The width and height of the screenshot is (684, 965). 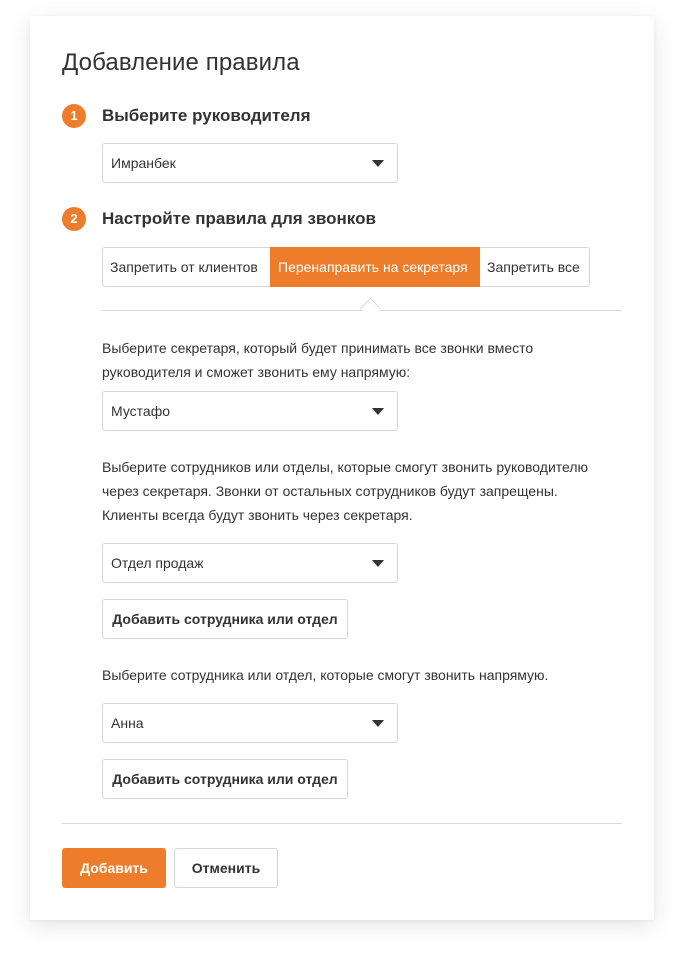 What do you see at coordinates (186, 267) in the screenshot?
I see `tab-block-from-clients: Запретить от клиентов` at bounding box center [186, 267].